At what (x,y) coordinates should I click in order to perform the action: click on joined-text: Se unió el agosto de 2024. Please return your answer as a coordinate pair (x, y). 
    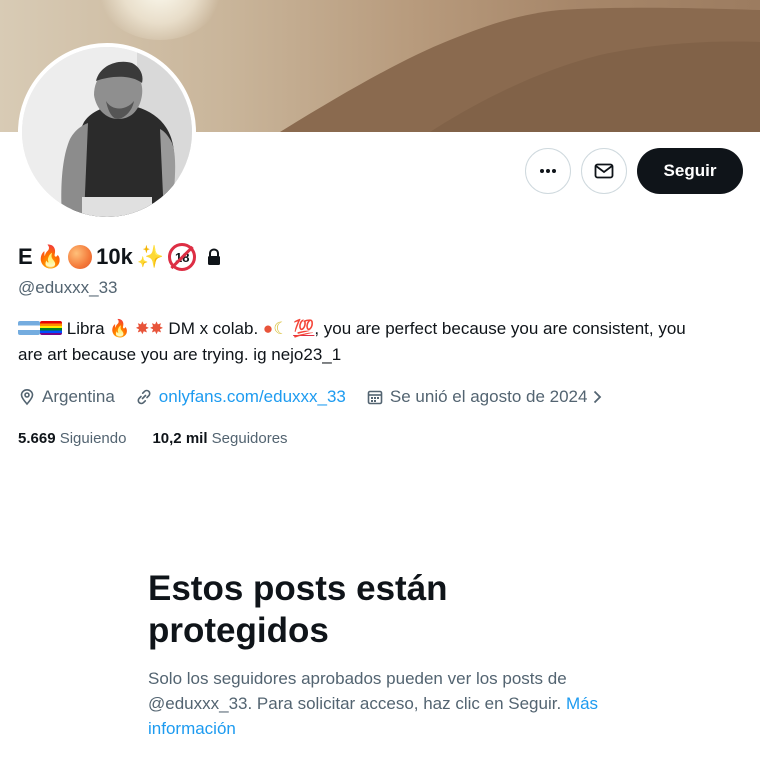
    Looking at the image, I should click on (488, 396).